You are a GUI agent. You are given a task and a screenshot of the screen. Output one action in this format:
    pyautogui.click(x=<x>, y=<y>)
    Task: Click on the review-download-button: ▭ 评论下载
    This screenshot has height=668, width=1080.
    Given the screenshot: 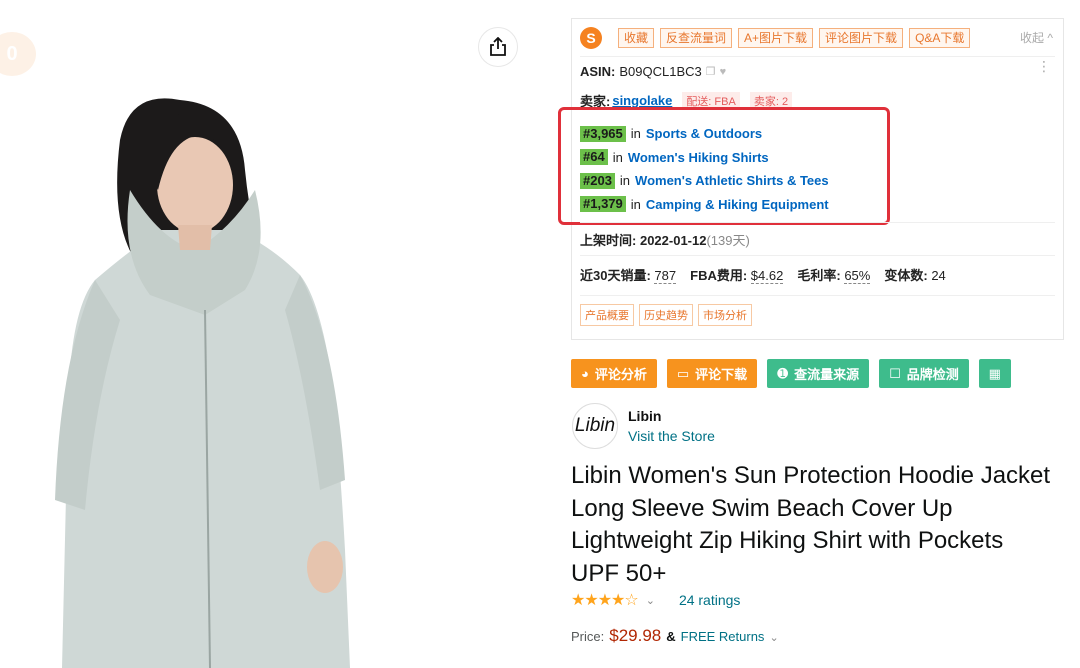 What is the action you would take?
    pyautogui.click(x=712, y=373)
    